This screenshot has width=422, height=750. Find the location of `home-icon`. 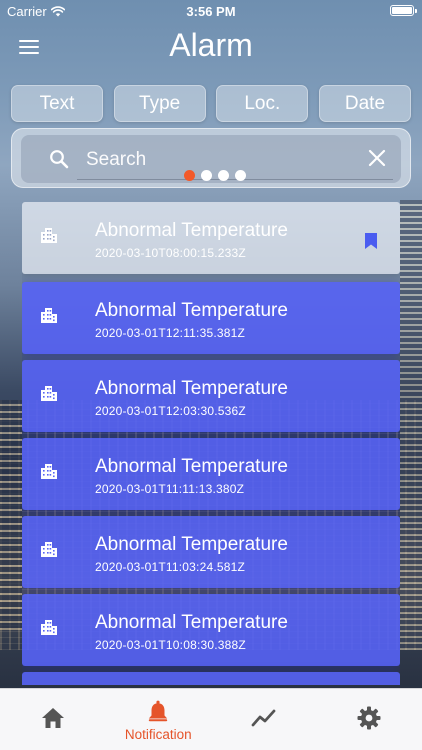

home-icon is located at coordinates (52, 718).